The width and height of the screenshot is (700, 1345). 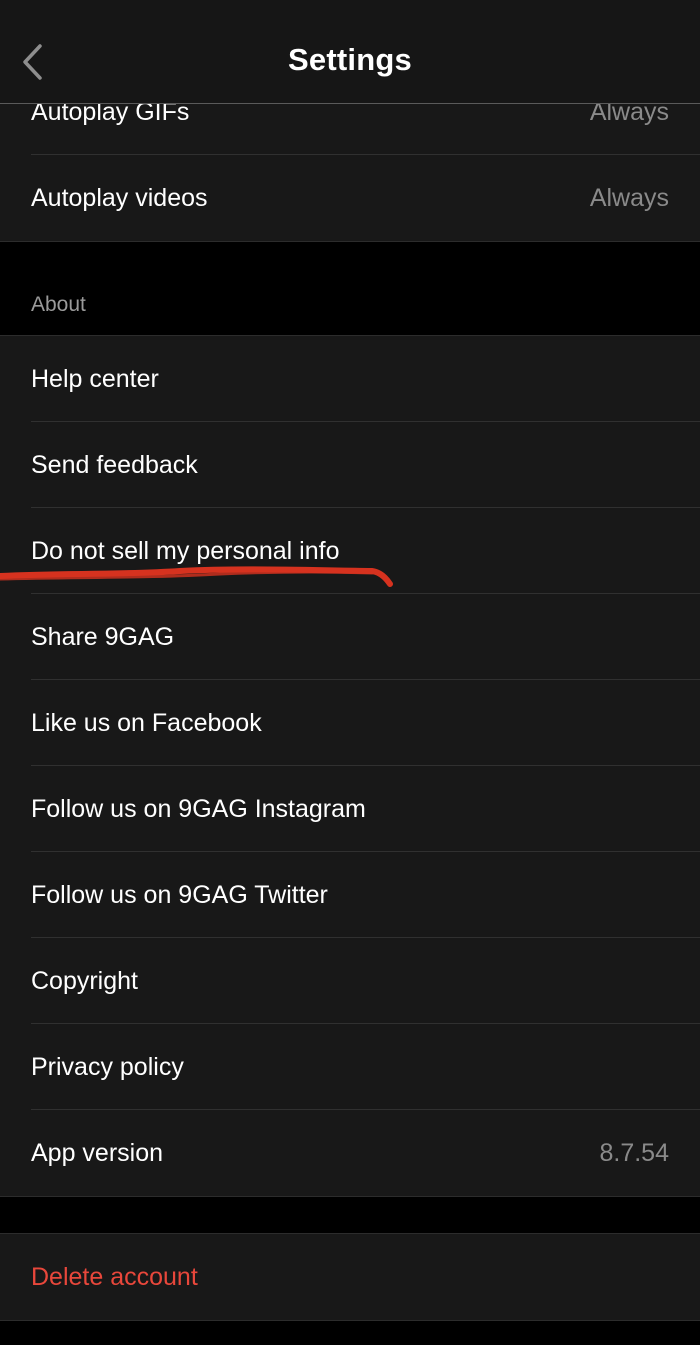 What do you see at coordinates (114, 1277) in the screenshot?
I see `delete-account-label: Delete account` at bounding box center [114, 1277].